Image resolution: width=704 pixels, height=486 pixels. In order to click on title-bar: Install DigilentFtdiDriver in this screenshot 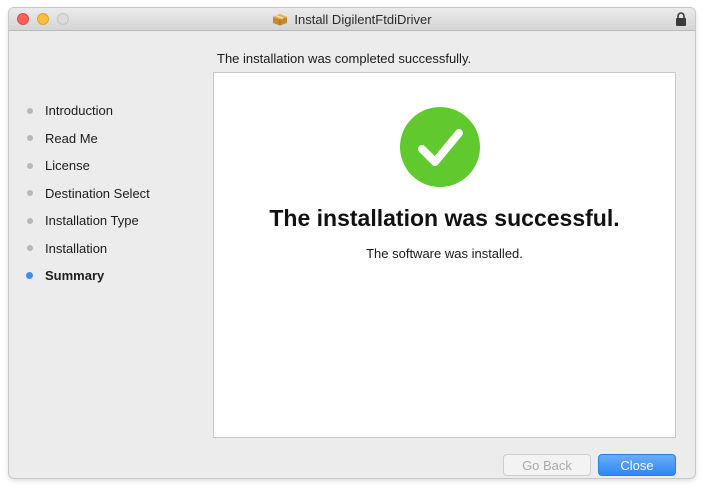, I will do `click(352, 19)`.